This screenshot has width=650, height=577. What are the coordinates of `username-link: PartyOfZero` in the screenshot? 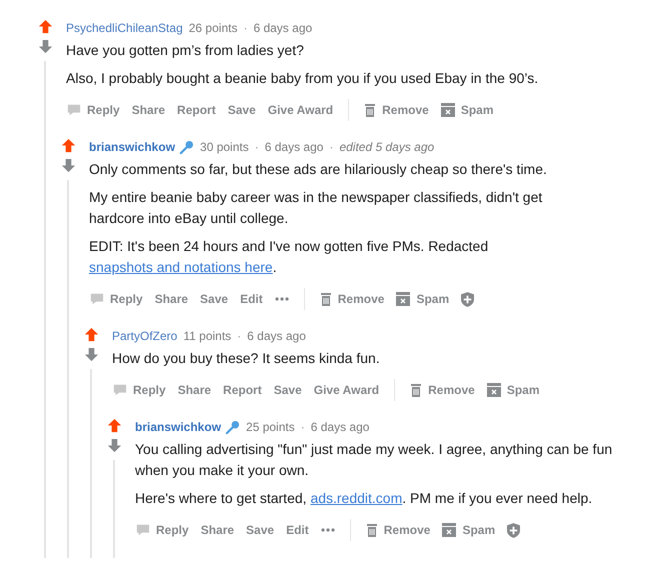 It's located at (145, 336).